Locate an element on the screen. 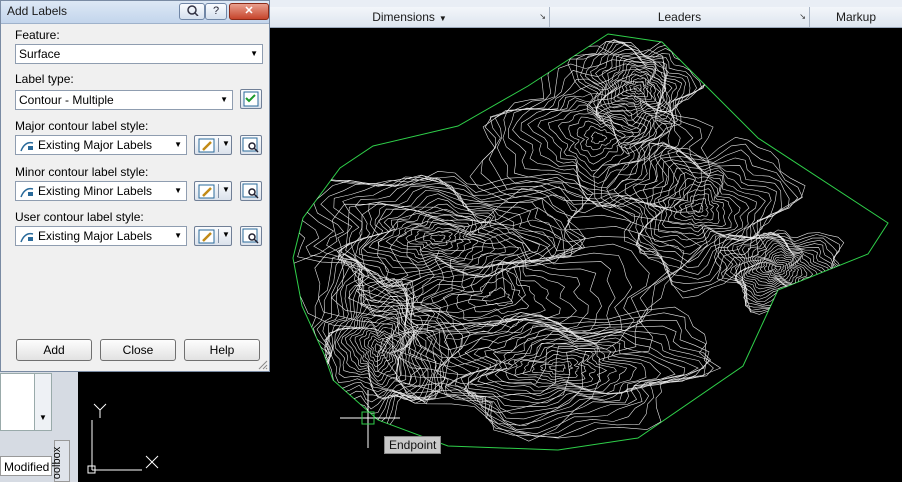 The width and height of the screenshot is (902, 482). ribbon-panel-label: Leaders is located at coordinates (679, 17).